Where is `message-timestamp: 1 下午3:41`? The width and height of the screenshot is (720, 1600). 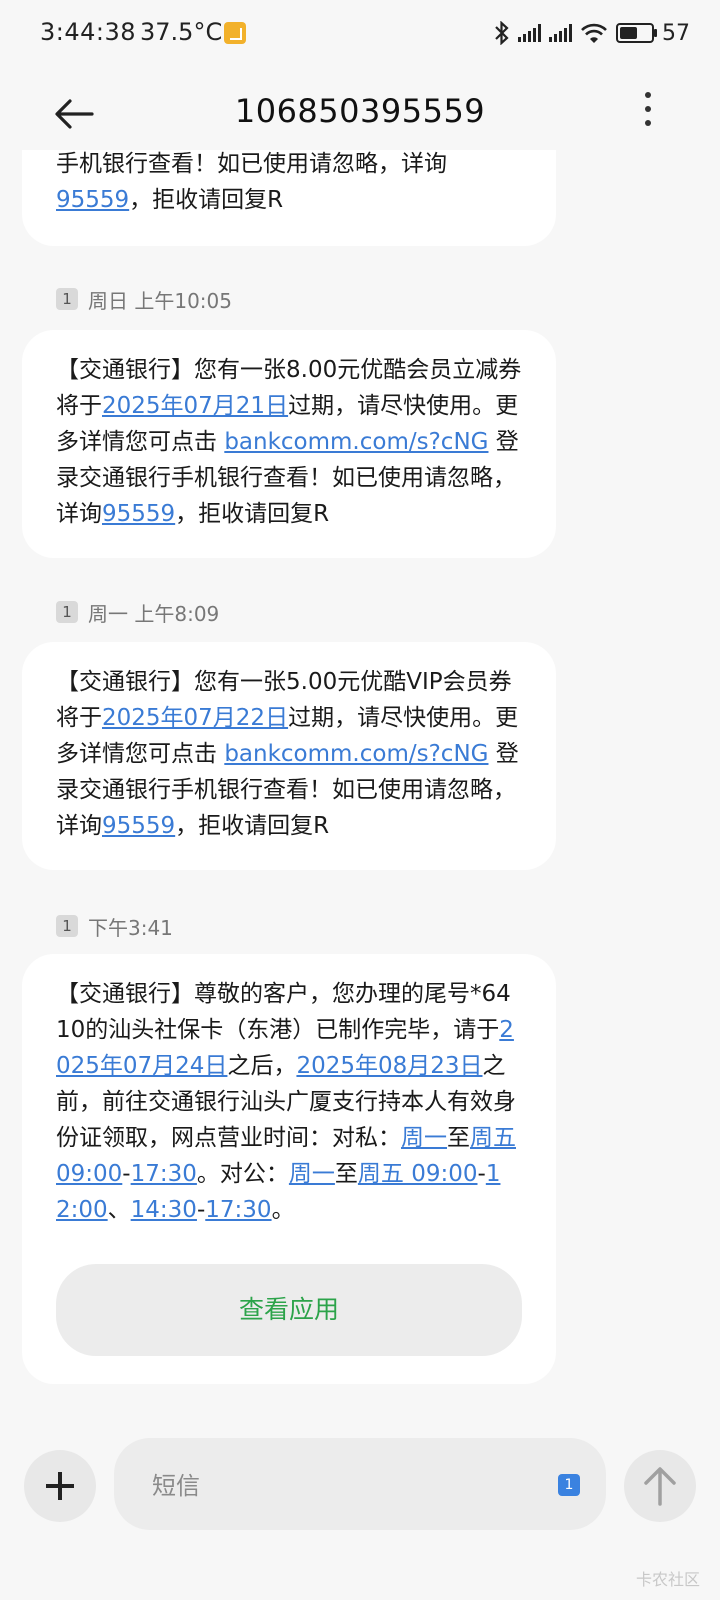 message-timestamp: 1 下午3:41 is located at coordinates (114, 926).